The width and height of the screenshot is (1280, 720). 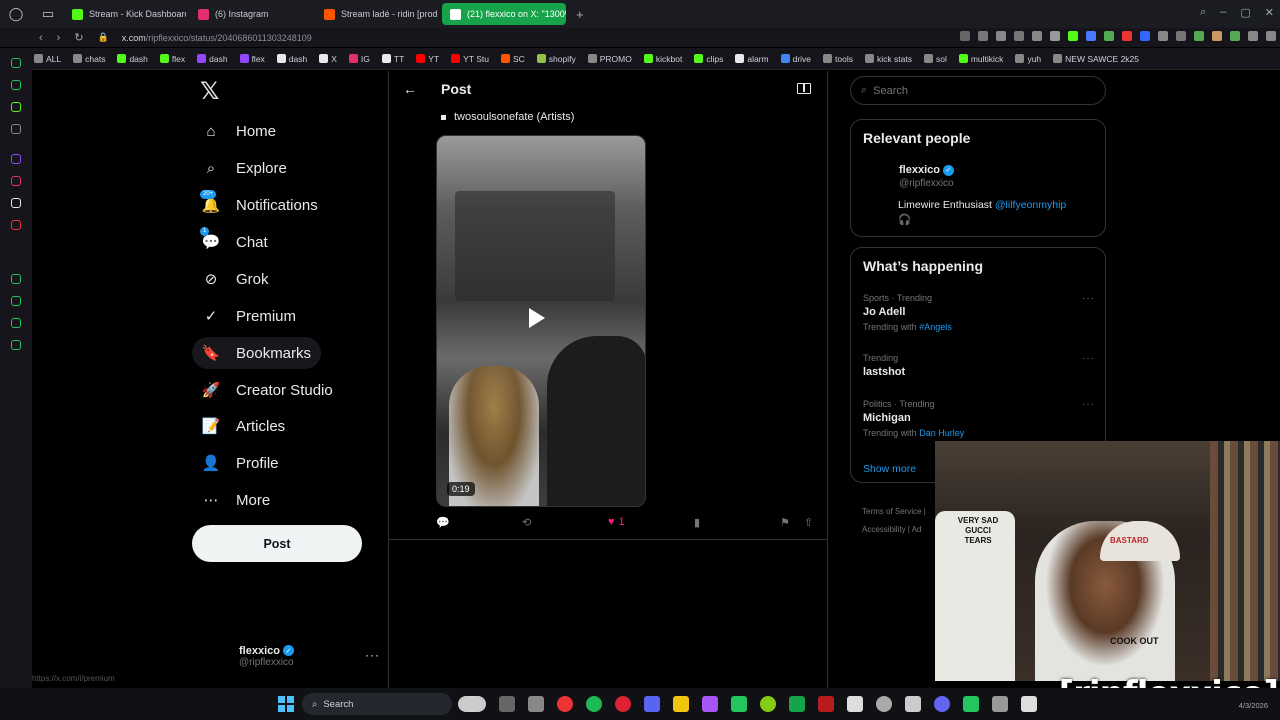 What do you see at coordinates (392, 59) in the screenshot?
I see `bookmark-item: TT` at bounding box center [392, 59].